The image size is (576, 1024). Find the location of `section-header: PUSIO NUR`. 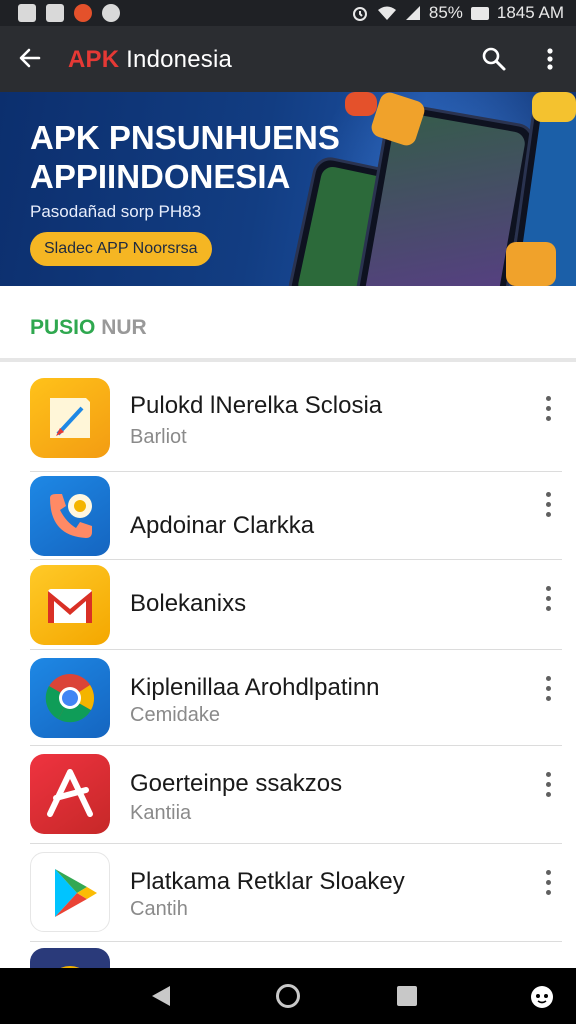

section-header: PUSIO NUR is located at coordinates (288, 323).